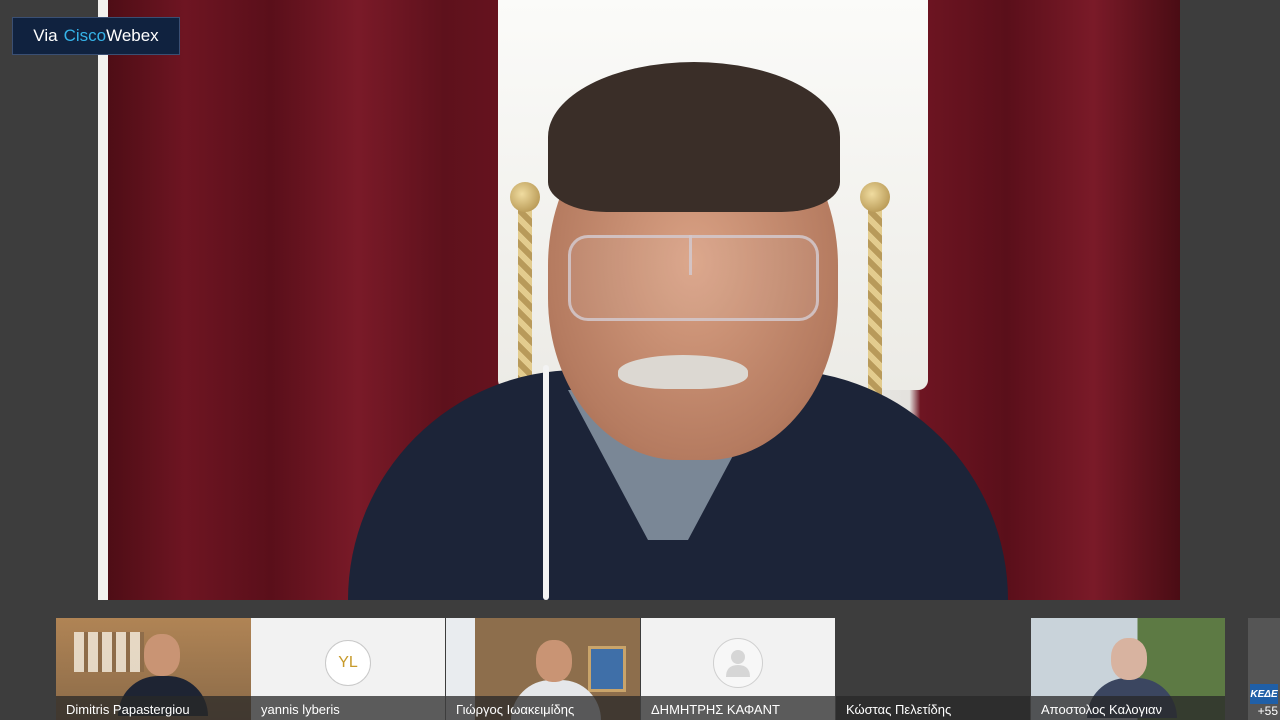 This screenshot has width=1280, height=720. What do you see at coordinates (738, 708) in the screenshot?
I see `participant-name: ΔΗΜΗΤΡΗΣ ΚΑΦΑΝΤ` at bounding box center [738, 708].